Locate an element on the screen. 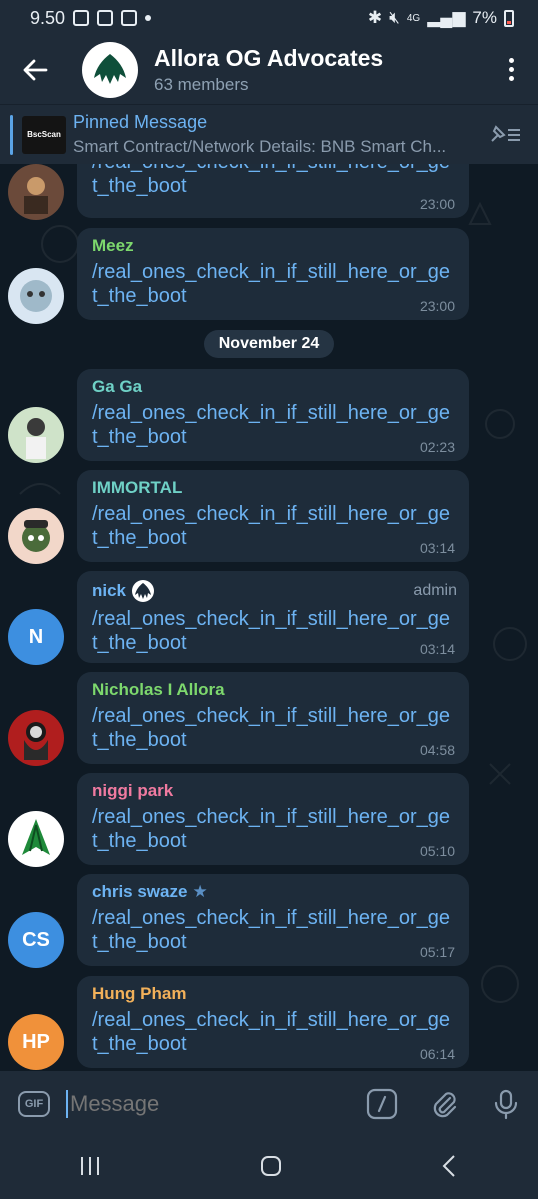  message-time: 06:14 is located at coordinates (437, 1054).